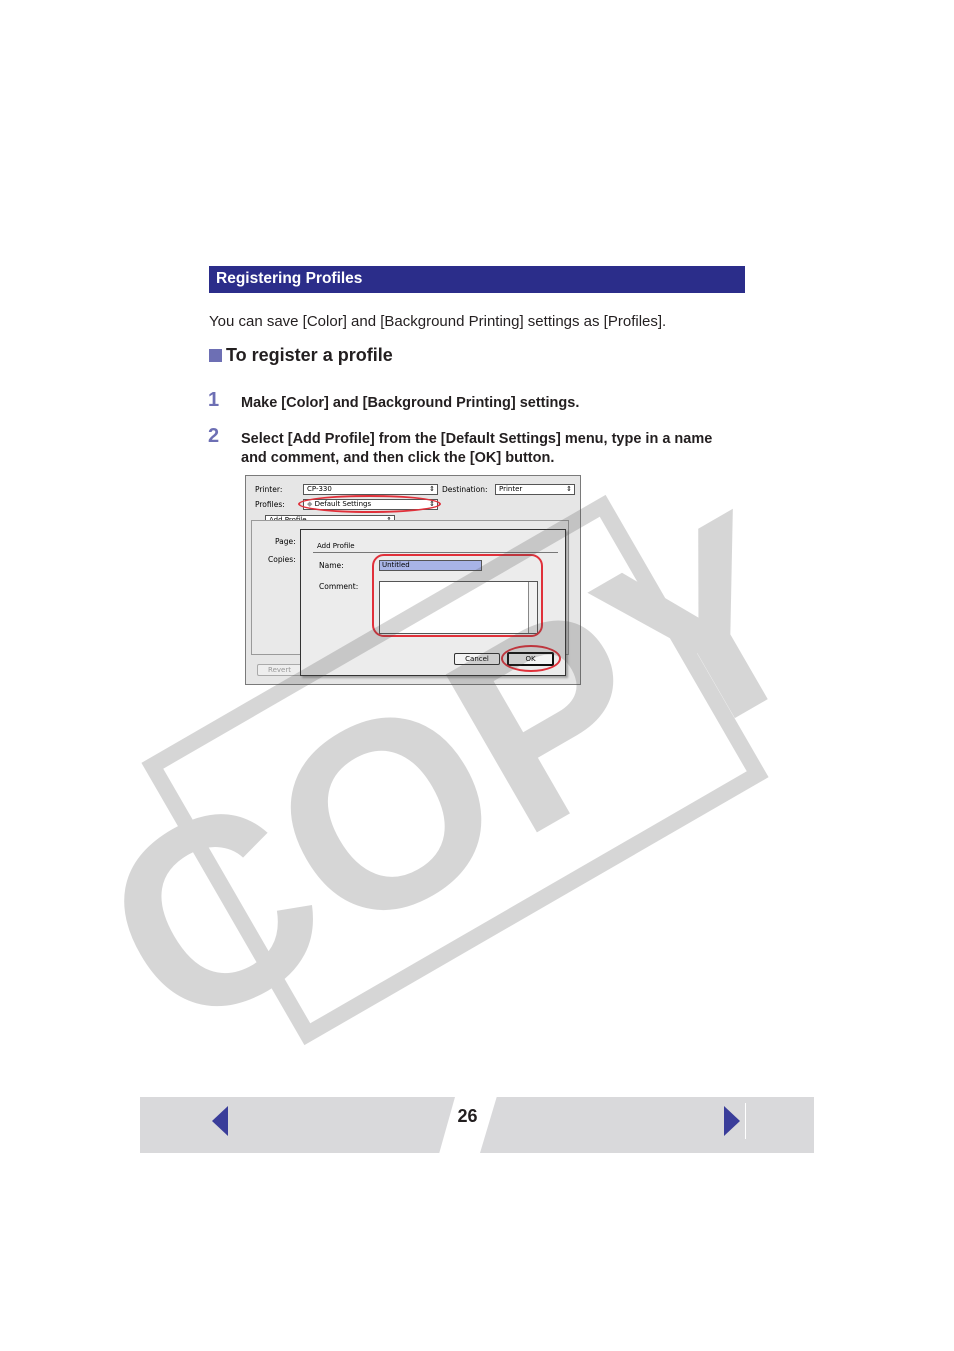  Describe the element at coordinates (370, 489) in the screenshot. I see `printer-popup: CP-330 ⇕` at that location.